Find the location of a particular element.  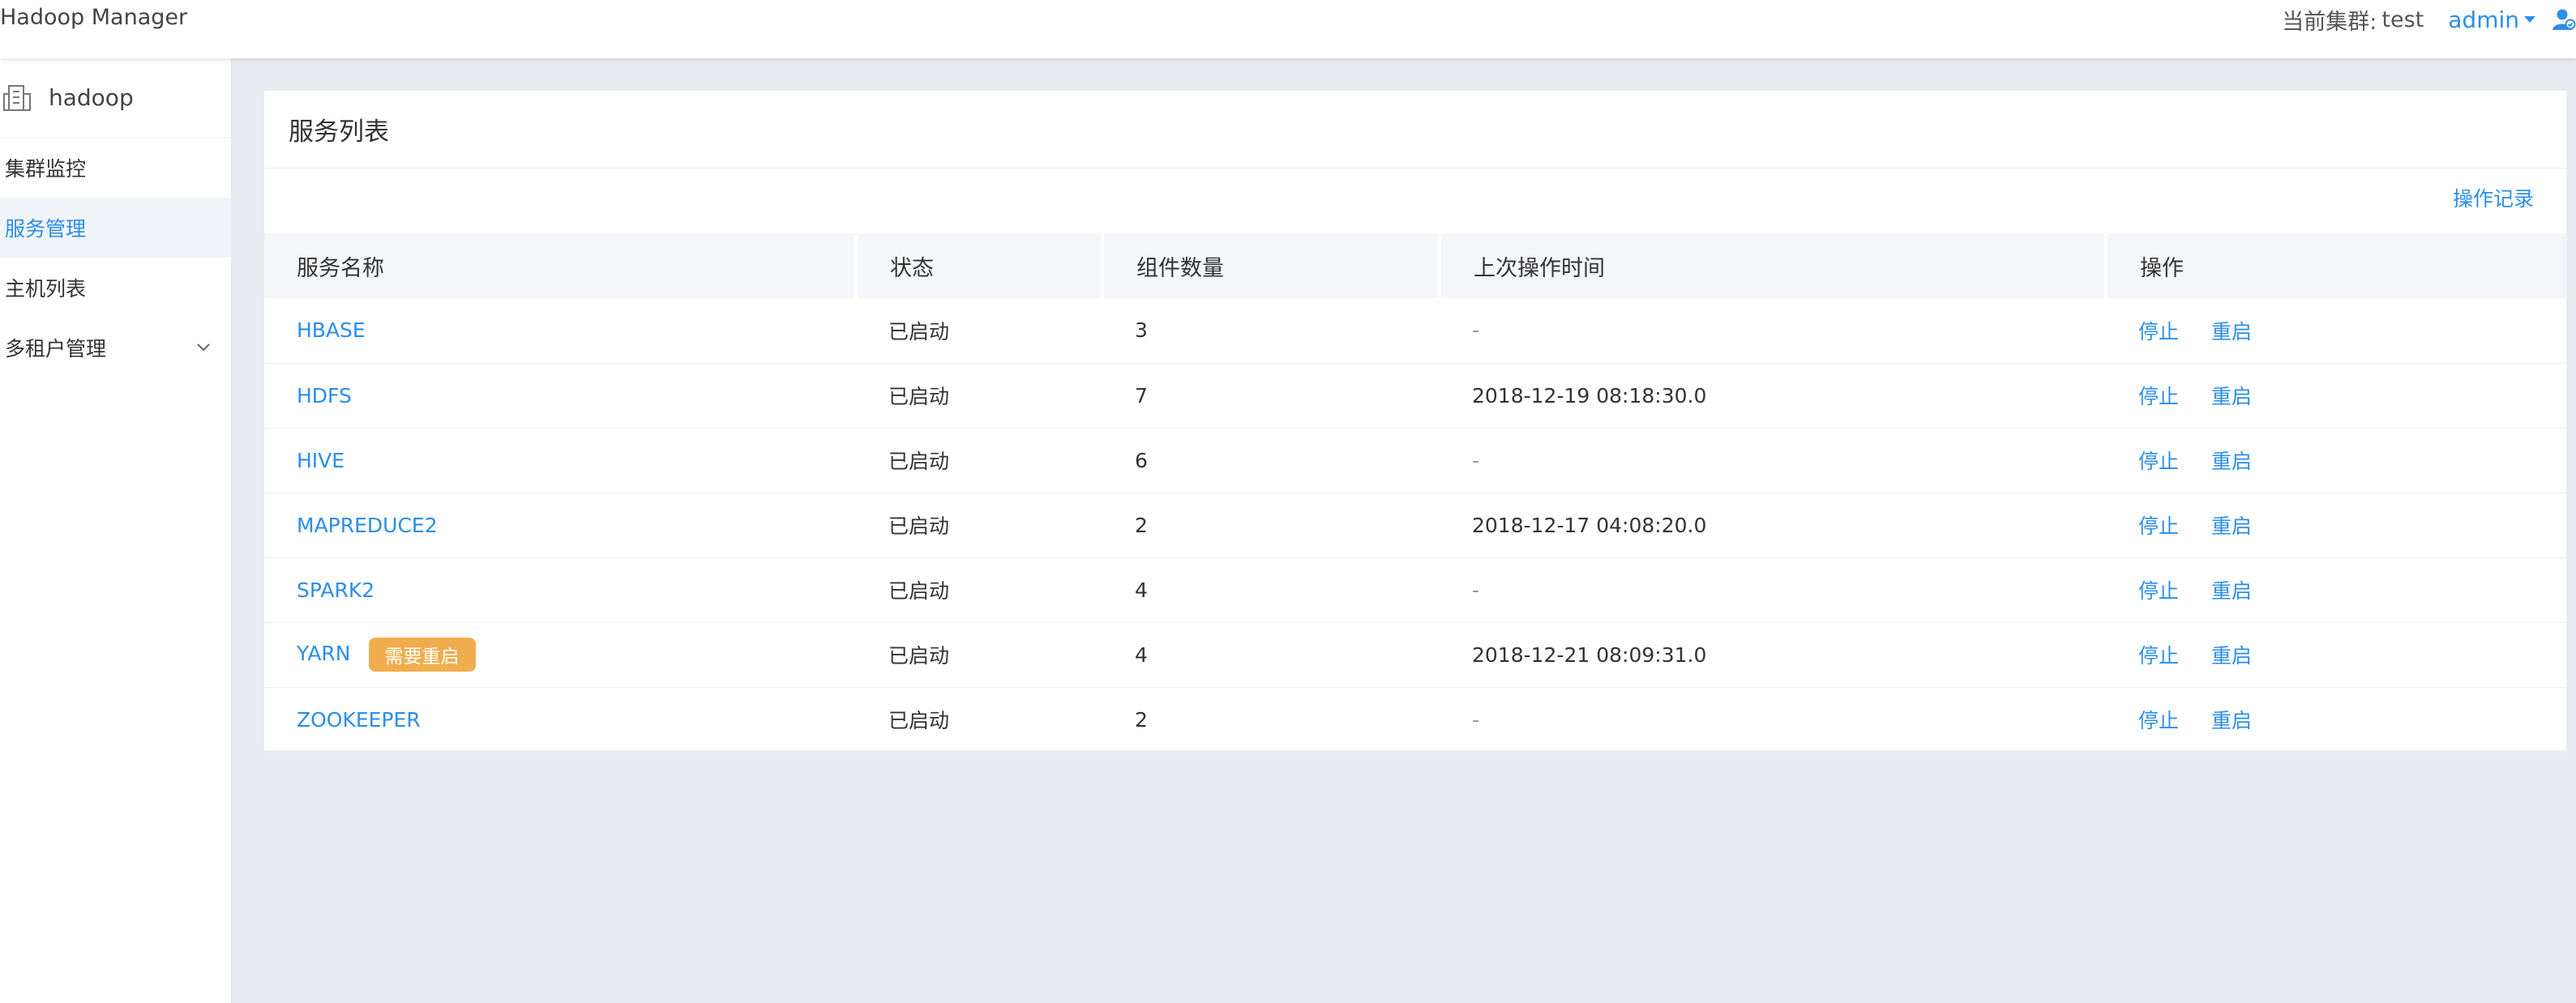

current-cluster-label: 当前集群: is located at coordinates (2329, 22).